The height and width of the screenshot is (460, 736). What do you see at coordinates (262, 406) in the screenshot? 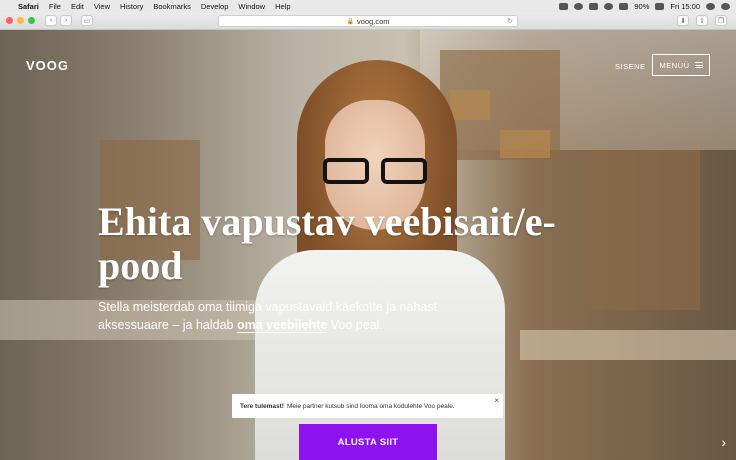
I see `toast-title: Tere tulemast!` at bounding box center [262, 406].